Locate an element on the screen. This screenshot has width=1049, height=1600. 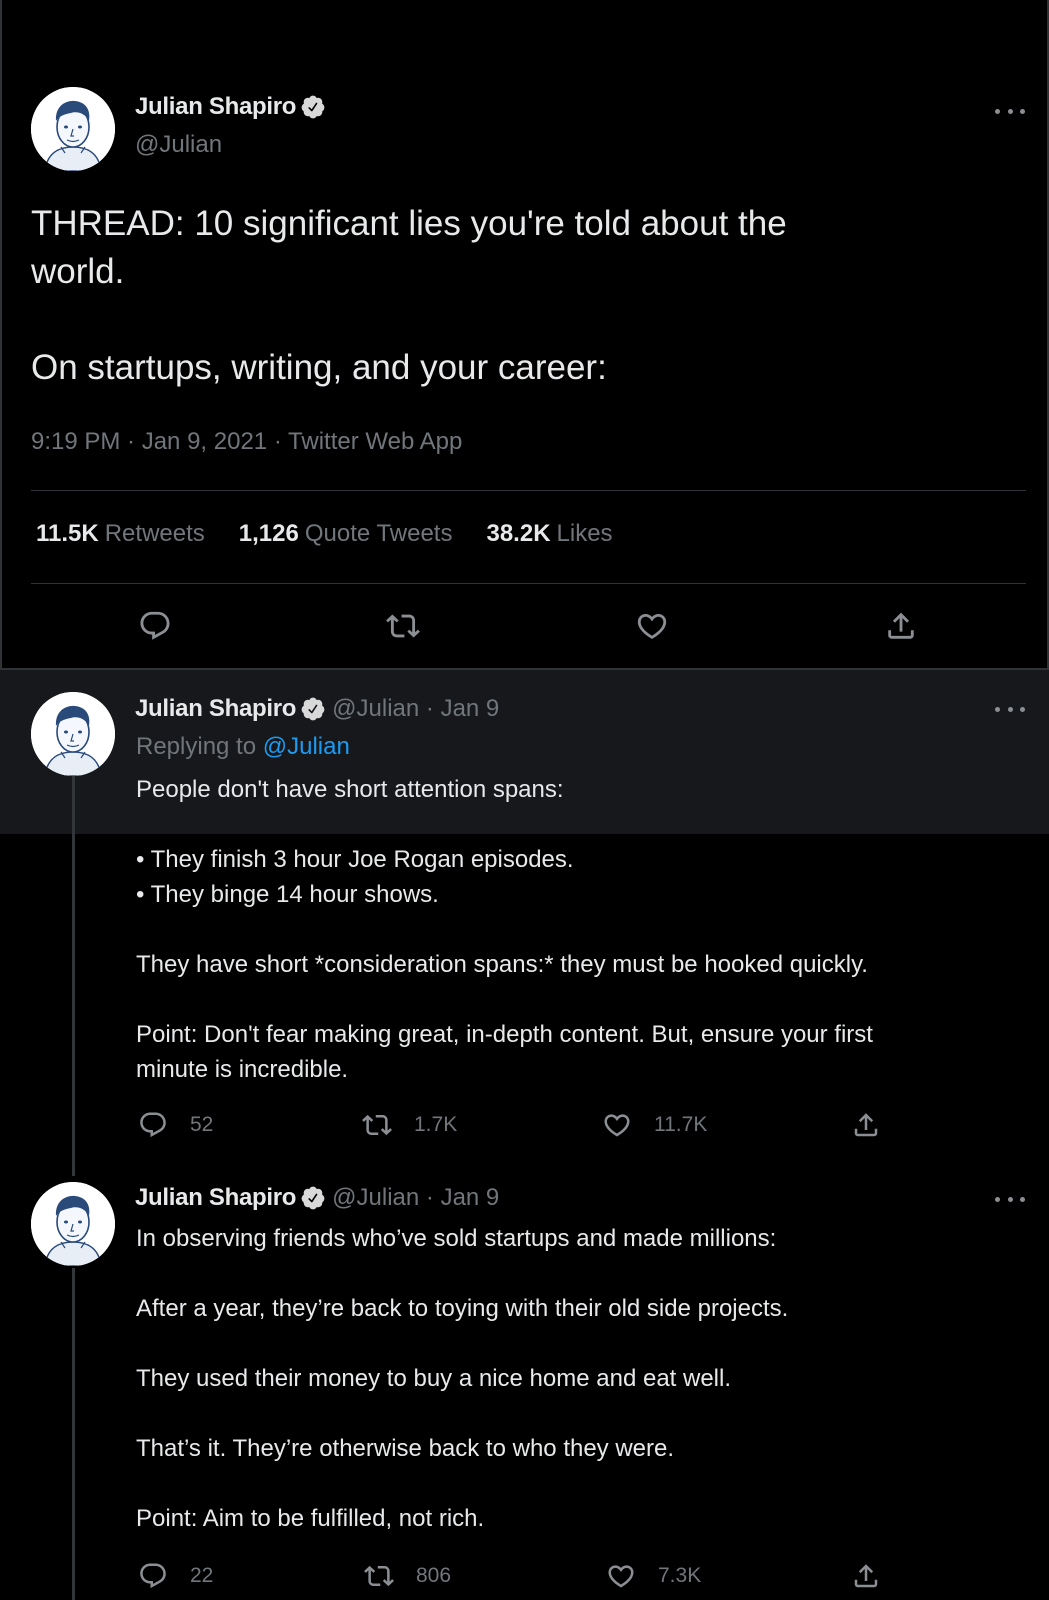
reply-text-line: People don't have short attention spans: is located at coordinates (350, 789).